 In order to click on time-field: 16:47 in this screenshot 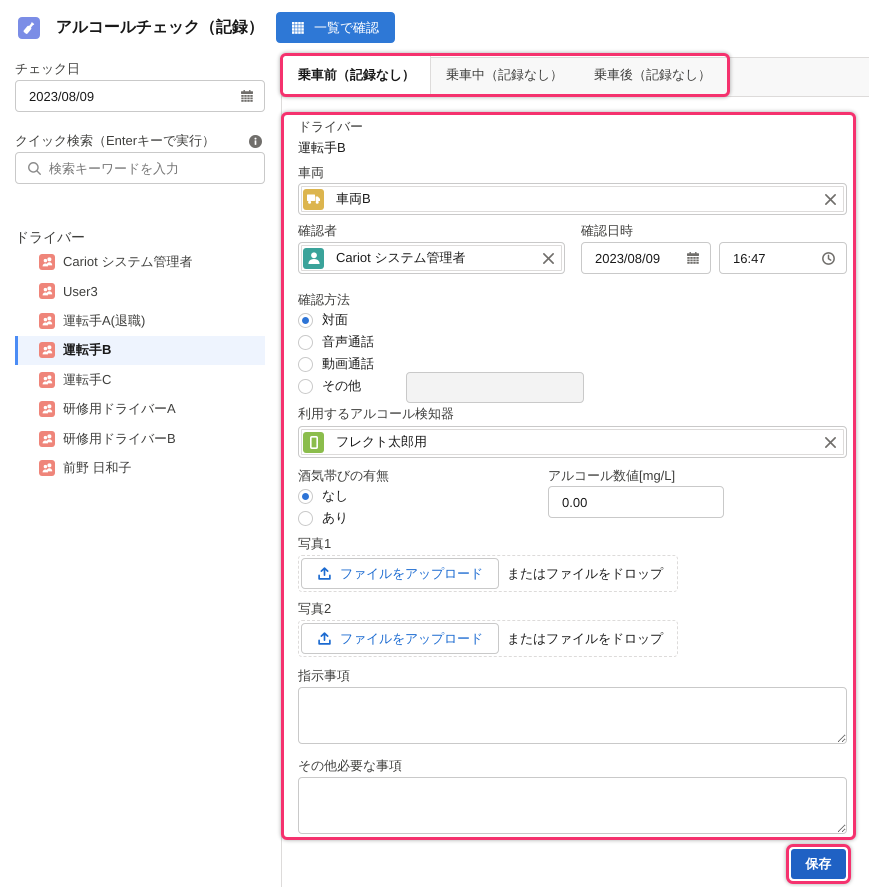, I will do `click(783, 258)`.